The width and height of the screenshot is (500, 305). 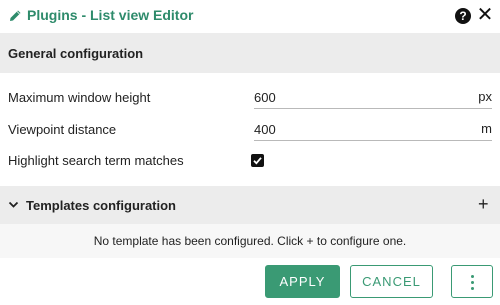 I want to click on close-icon: ✕, so click(x=485, y=15).